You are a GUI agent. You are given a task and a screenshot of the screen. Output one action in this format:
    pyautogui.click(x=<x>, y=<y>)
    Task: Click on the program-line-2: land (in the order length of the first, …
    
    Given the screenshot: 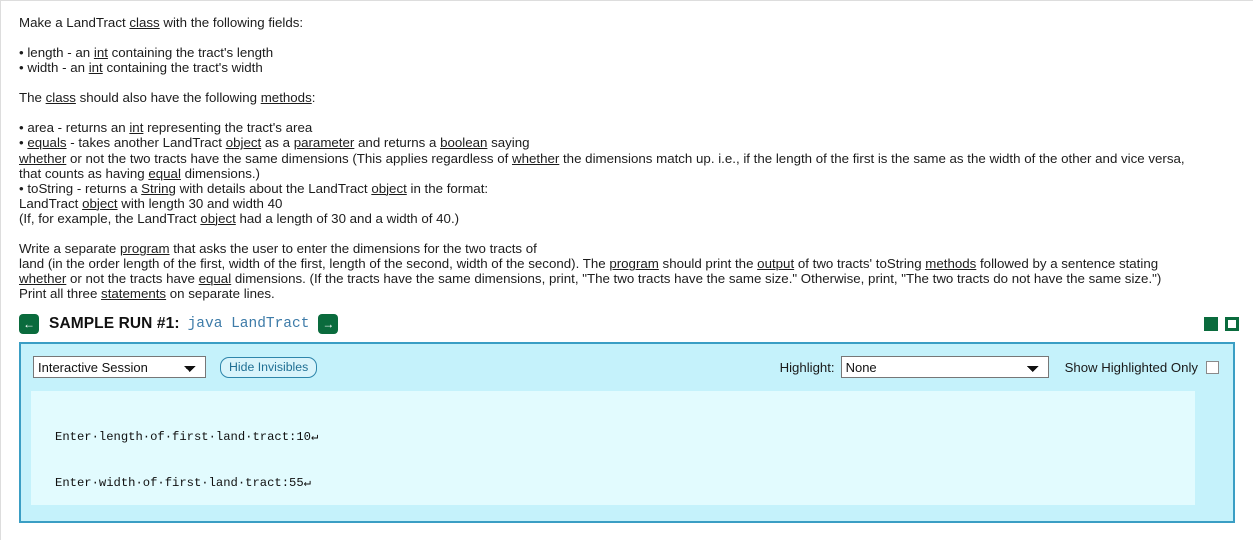 What is the action you would take?
    pyautogui.click(x=589, y=264)
    